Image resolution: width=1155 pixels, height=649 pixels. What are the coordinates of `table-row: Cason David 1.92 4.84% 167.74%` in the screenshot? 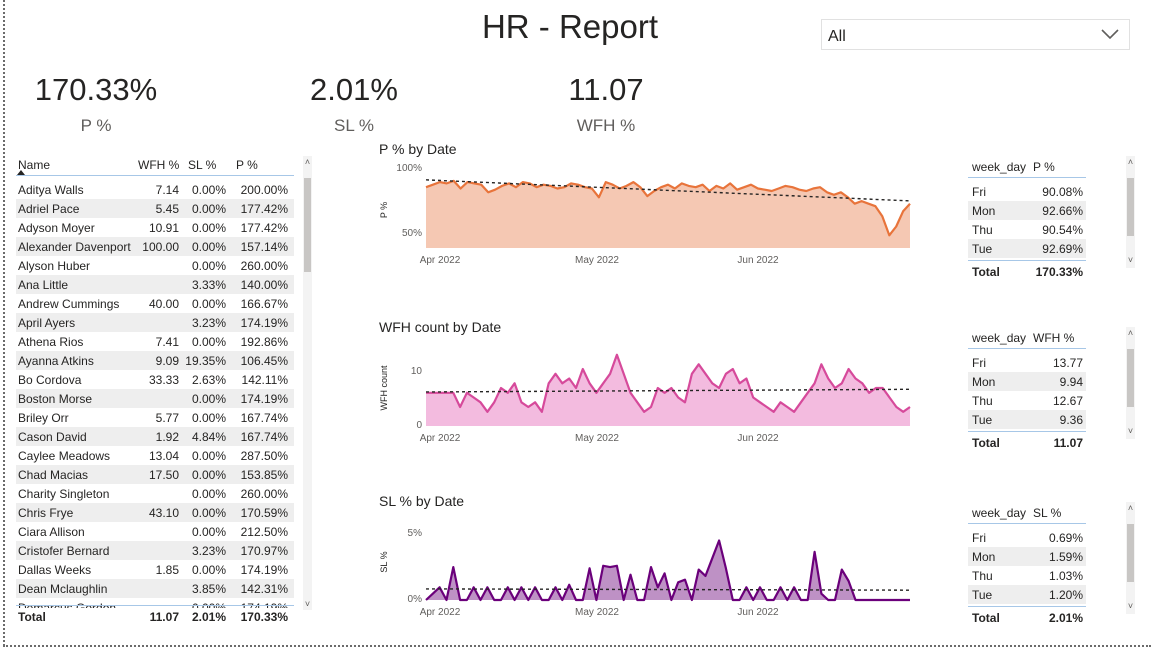 It's located at (155, 436).